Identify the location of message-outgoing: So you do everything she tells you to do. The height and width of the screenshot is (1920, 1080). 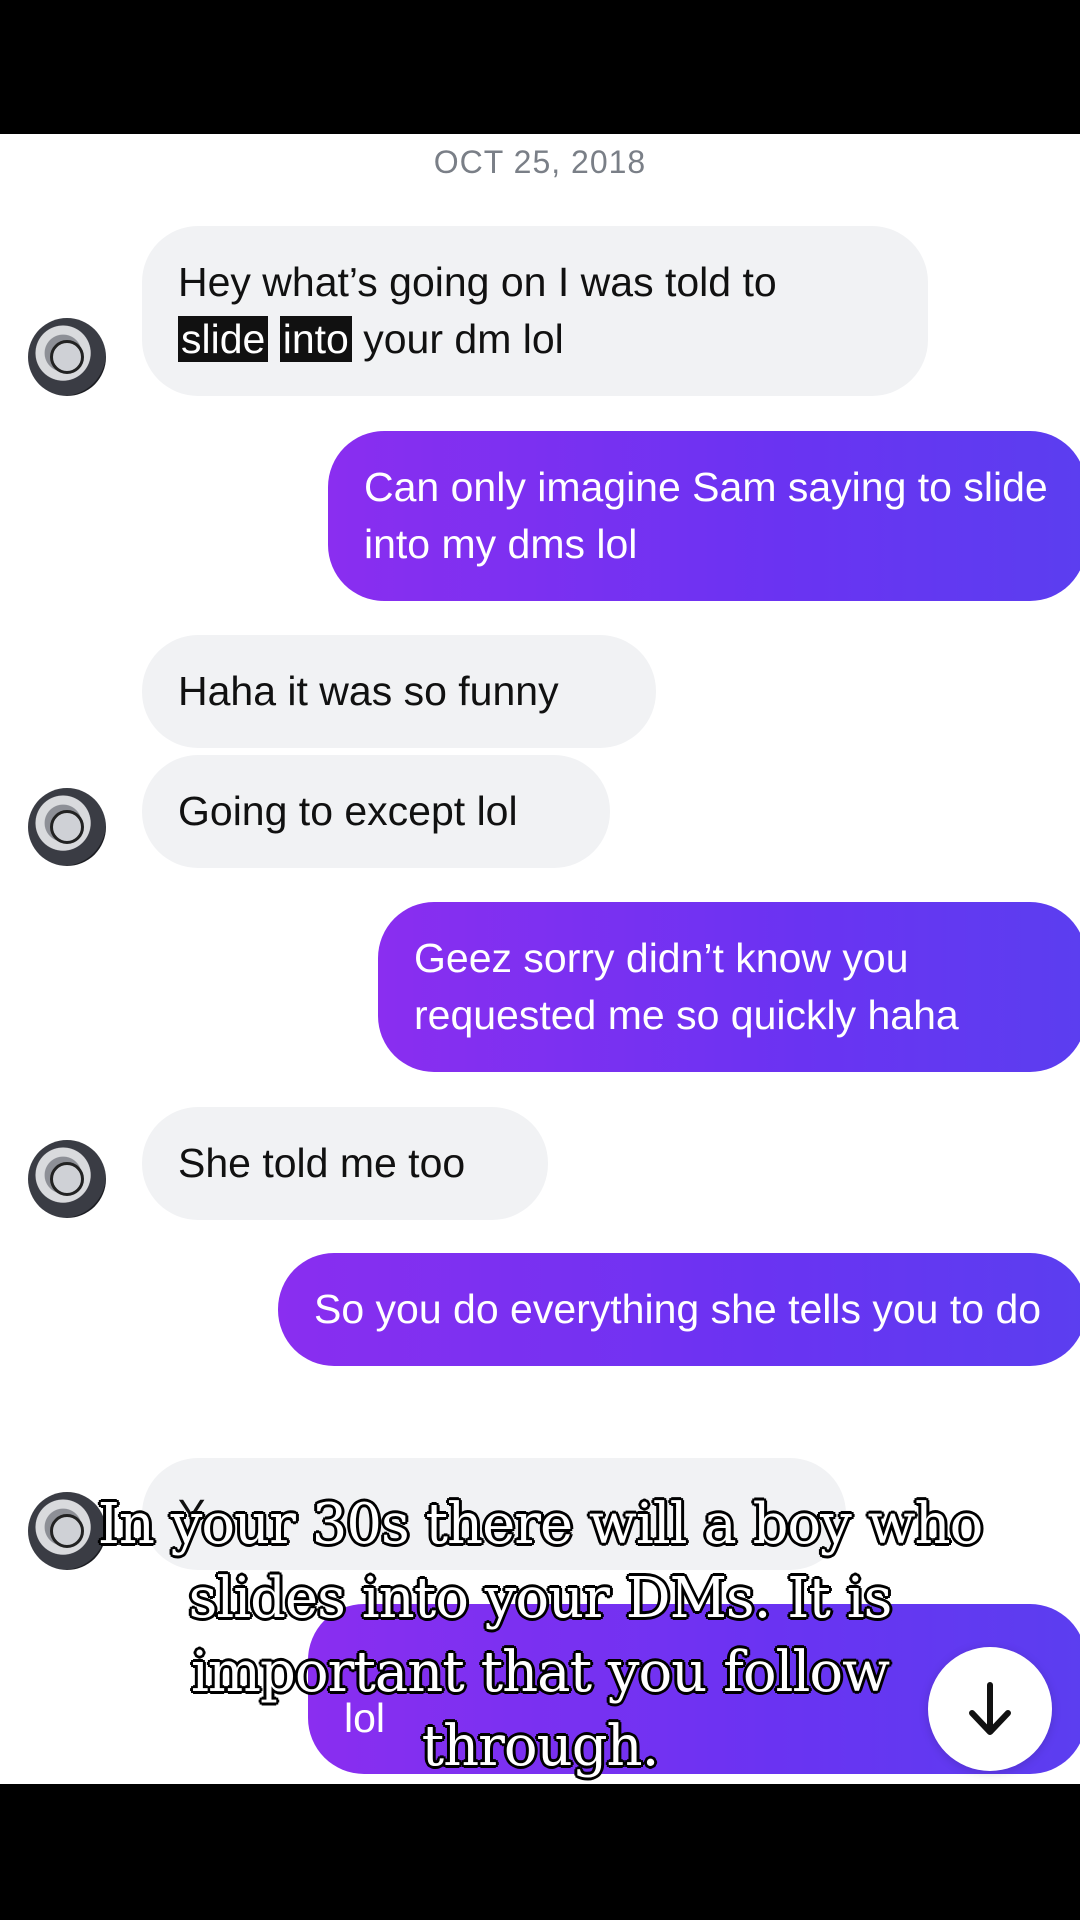
(679, 1309).